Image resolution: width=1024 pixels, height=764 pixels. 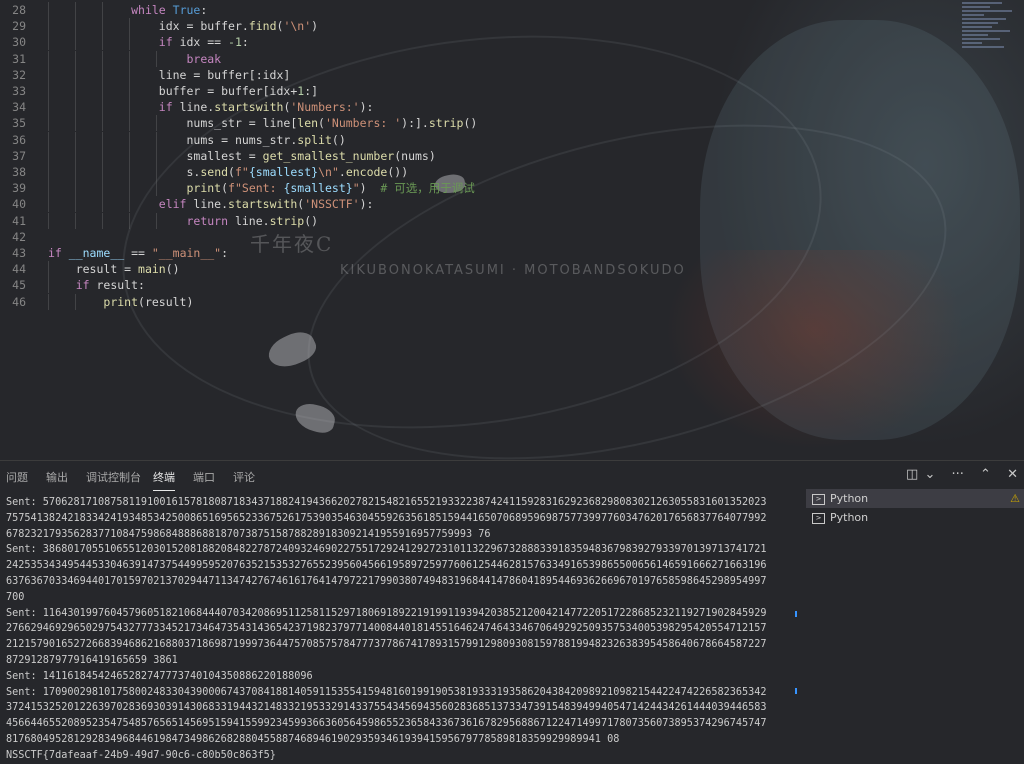 What do you see at coordinates (985, 474) in the screenshot?
I see `maximize-panel-icon: ⌃` at bounding box center [985, 474].